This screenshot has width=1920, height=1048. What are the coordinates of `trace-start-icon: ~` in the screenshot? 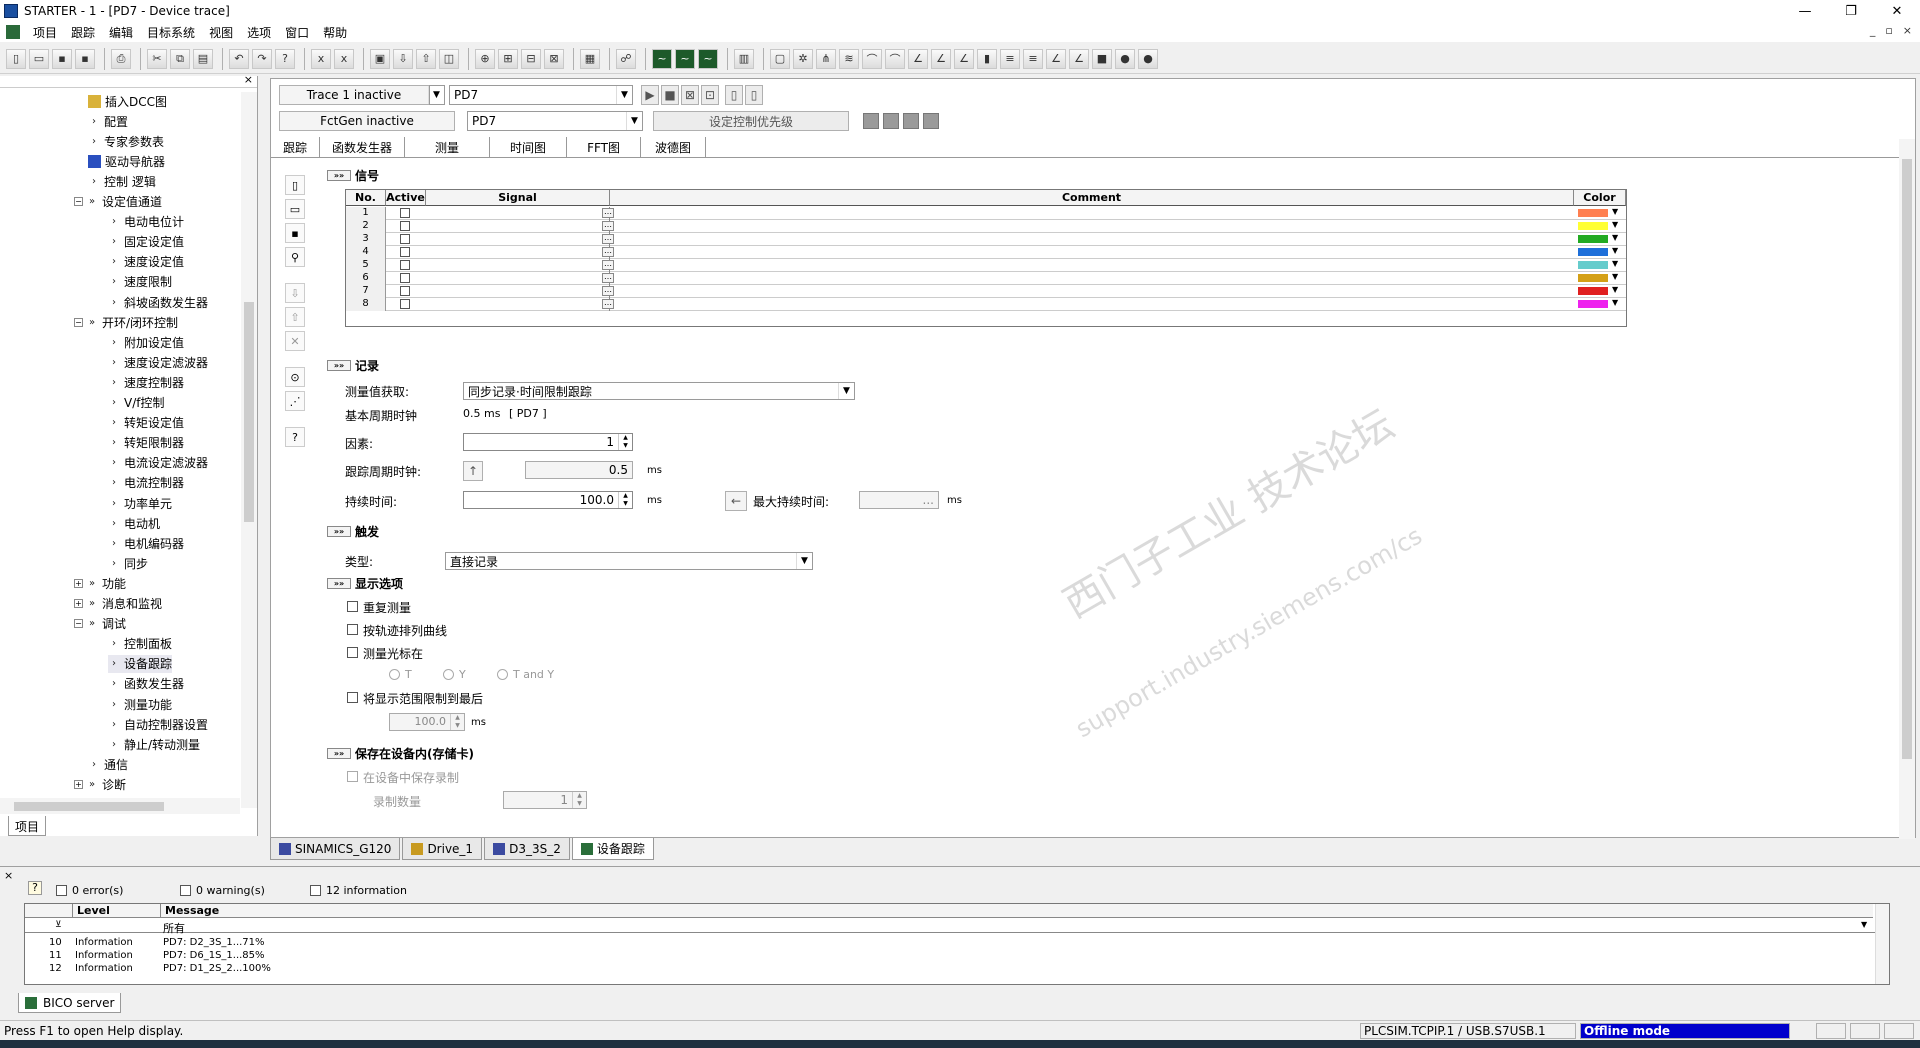 It's located at (662, 58).